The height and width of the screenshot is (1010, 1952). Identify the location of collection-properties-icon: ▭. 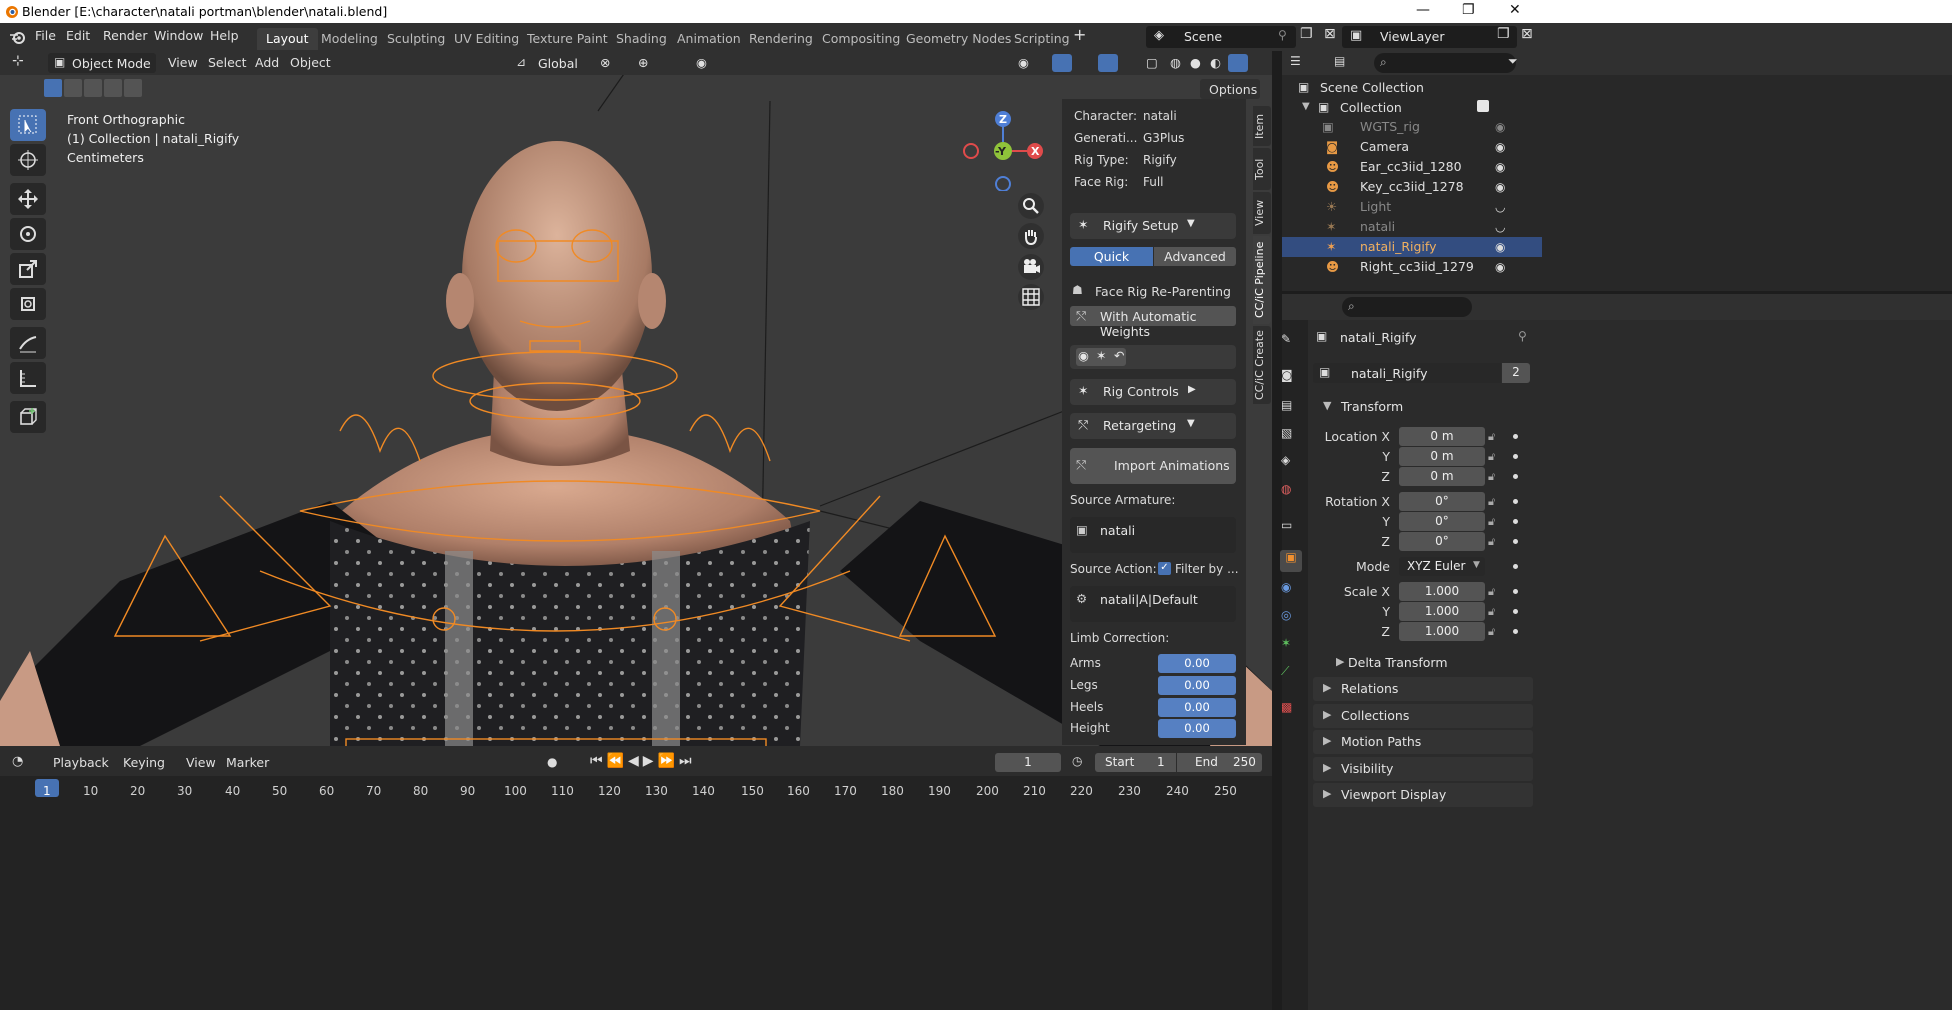
(1291, 528).